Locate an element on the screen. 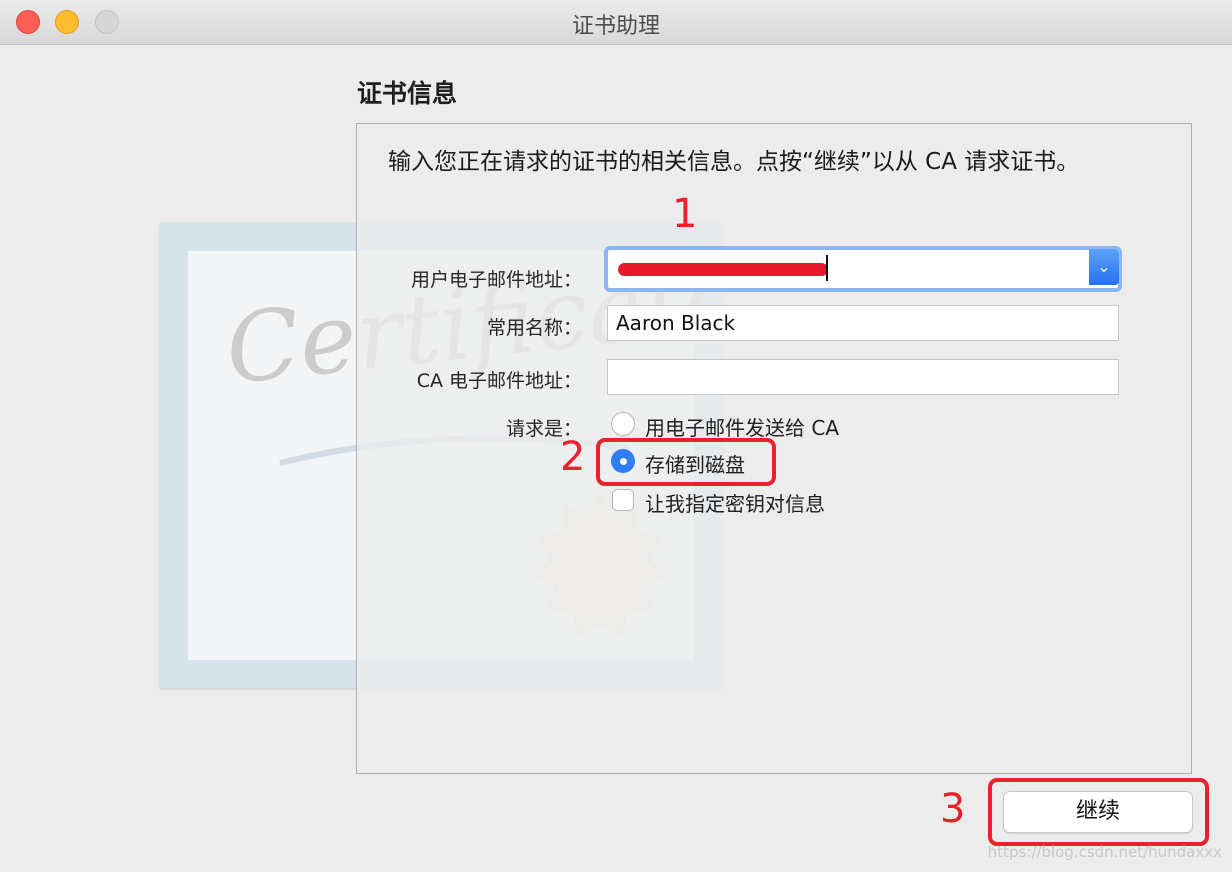 The image size is (1232, 872). radio-email-ca is located at coordinates (623, 424).